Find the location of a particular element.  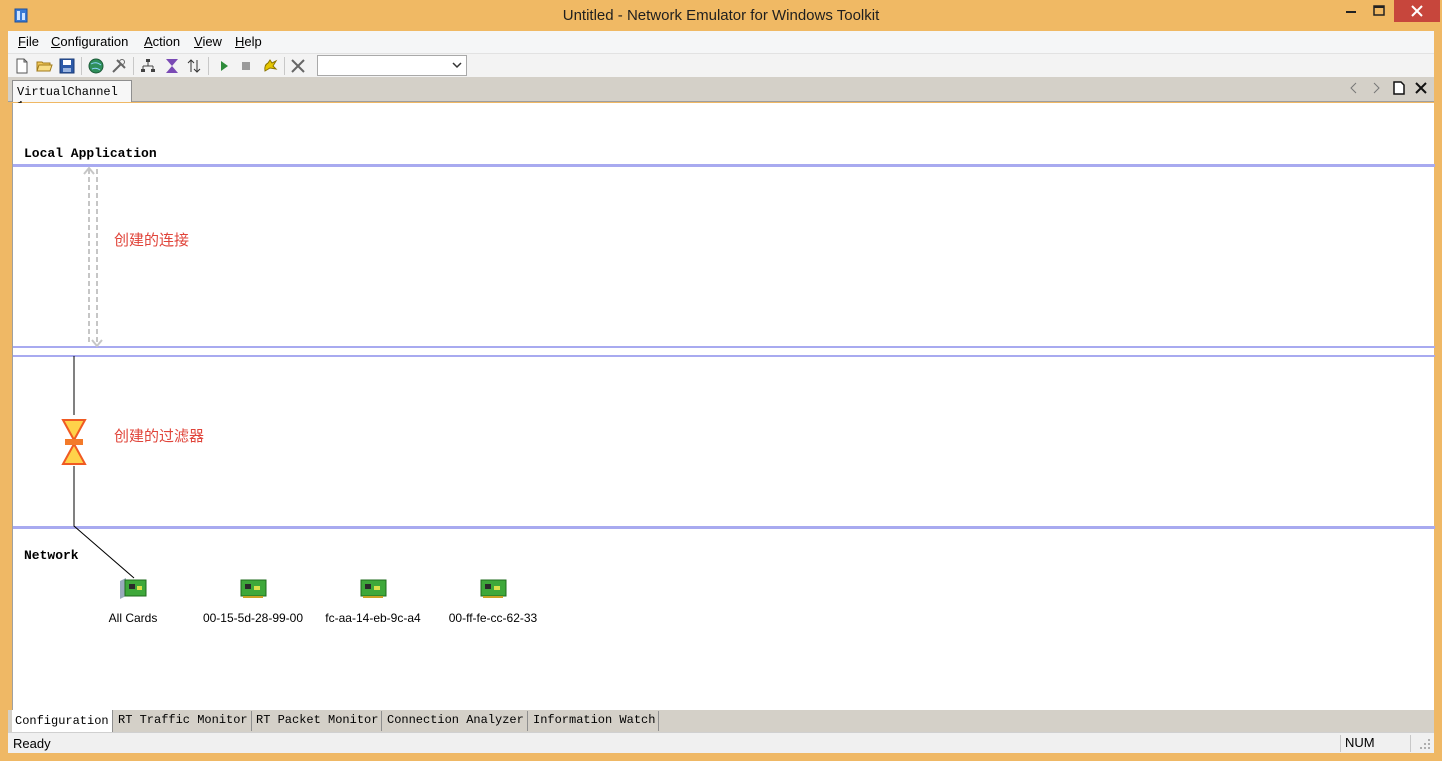

menu-bar: File Configuration Action View Help is located at coordinates (721, 42).